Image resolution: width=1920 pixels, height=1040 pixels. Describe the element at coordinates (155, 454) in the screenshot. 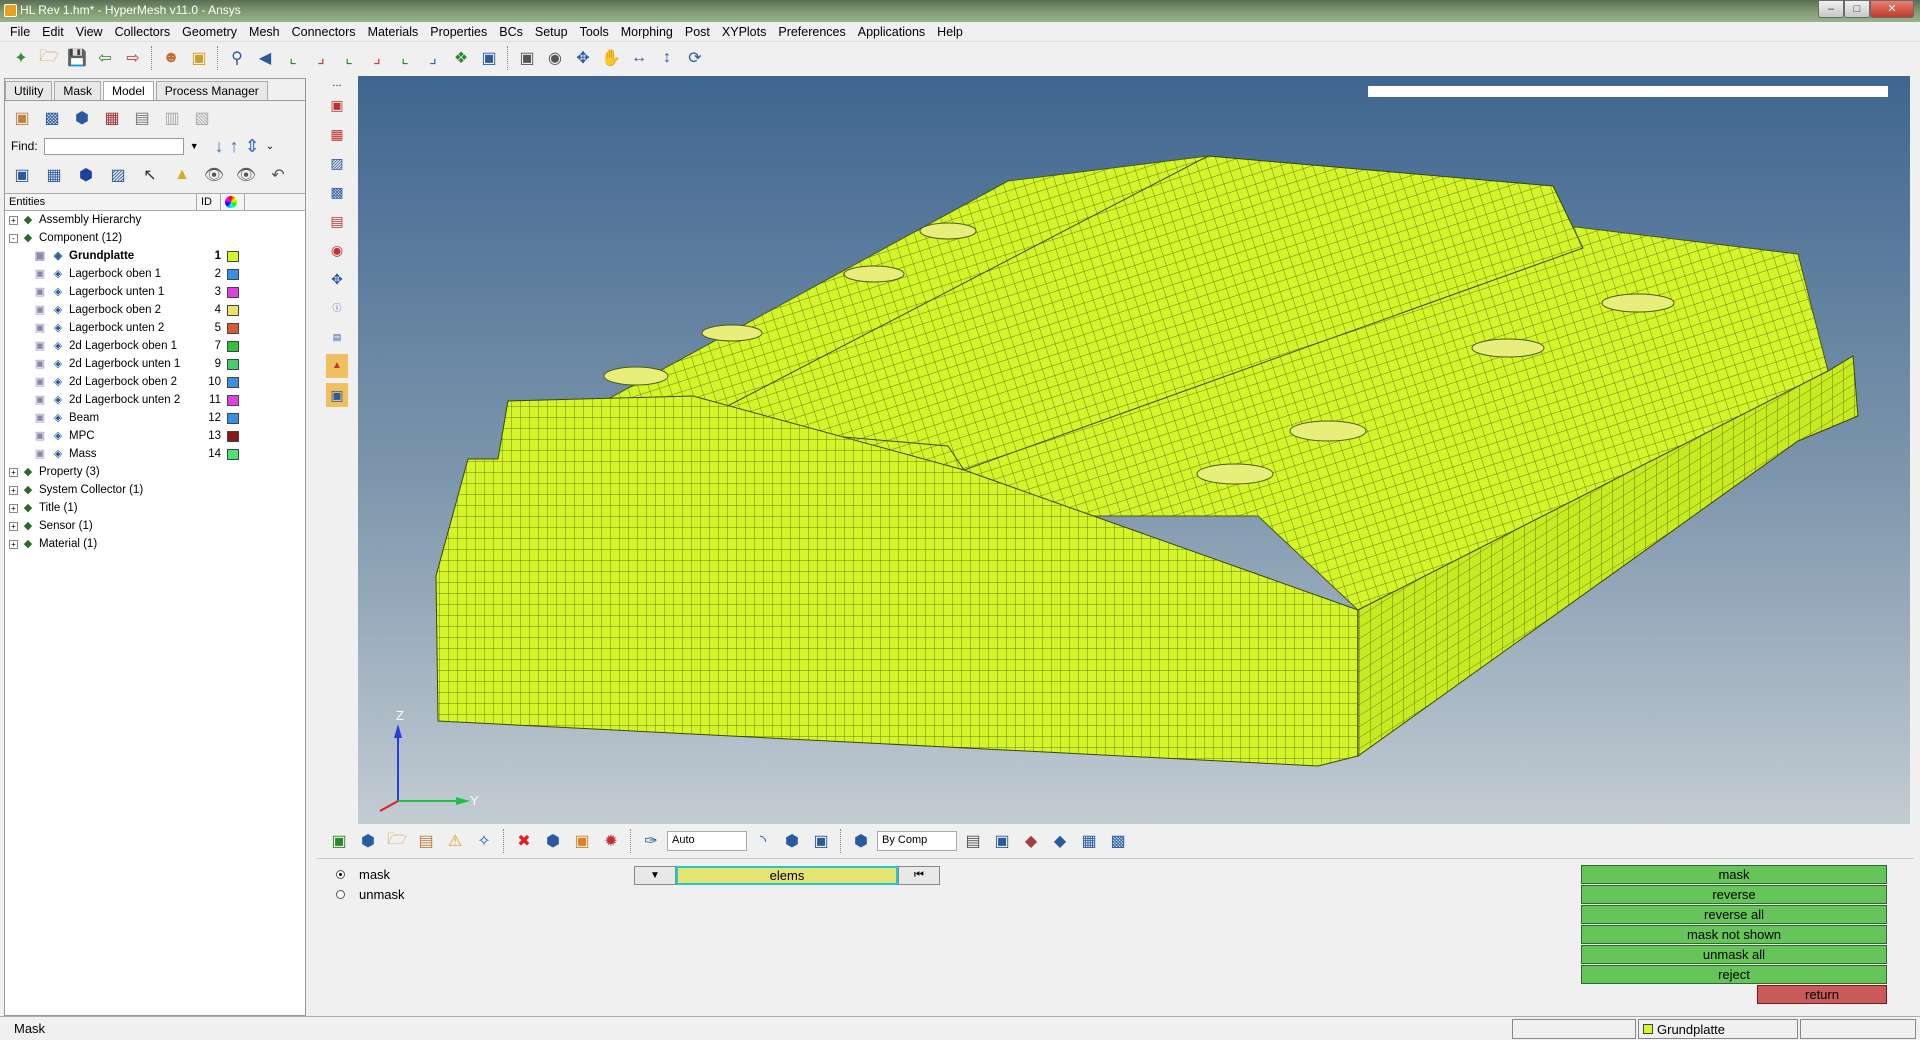

I see `tree-component: ▣ ◈ Mass 14` at that location.